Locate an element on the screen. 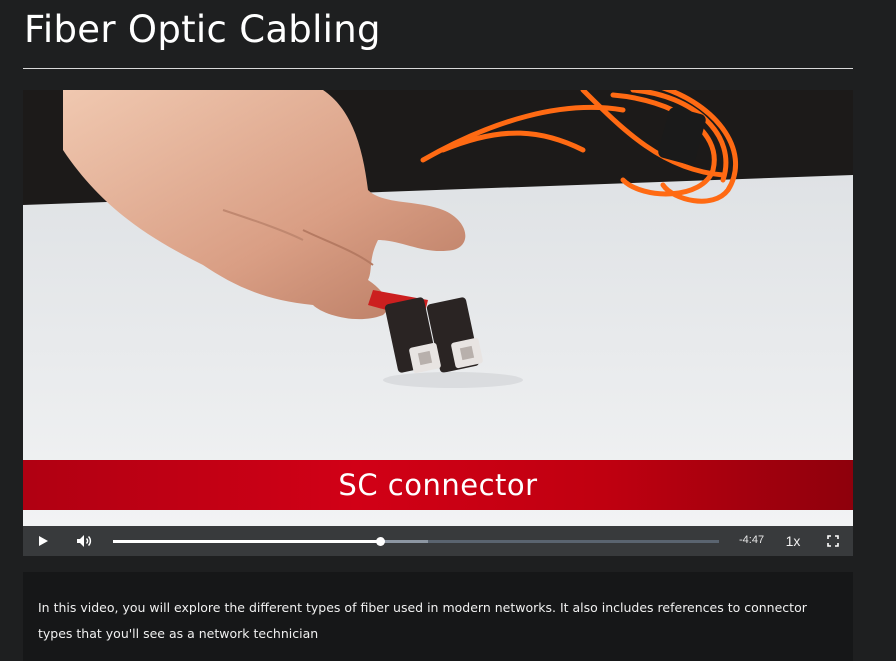 The height and width of the screenshot is (661, 896). seek-progress is located at coordinates (246, 541).